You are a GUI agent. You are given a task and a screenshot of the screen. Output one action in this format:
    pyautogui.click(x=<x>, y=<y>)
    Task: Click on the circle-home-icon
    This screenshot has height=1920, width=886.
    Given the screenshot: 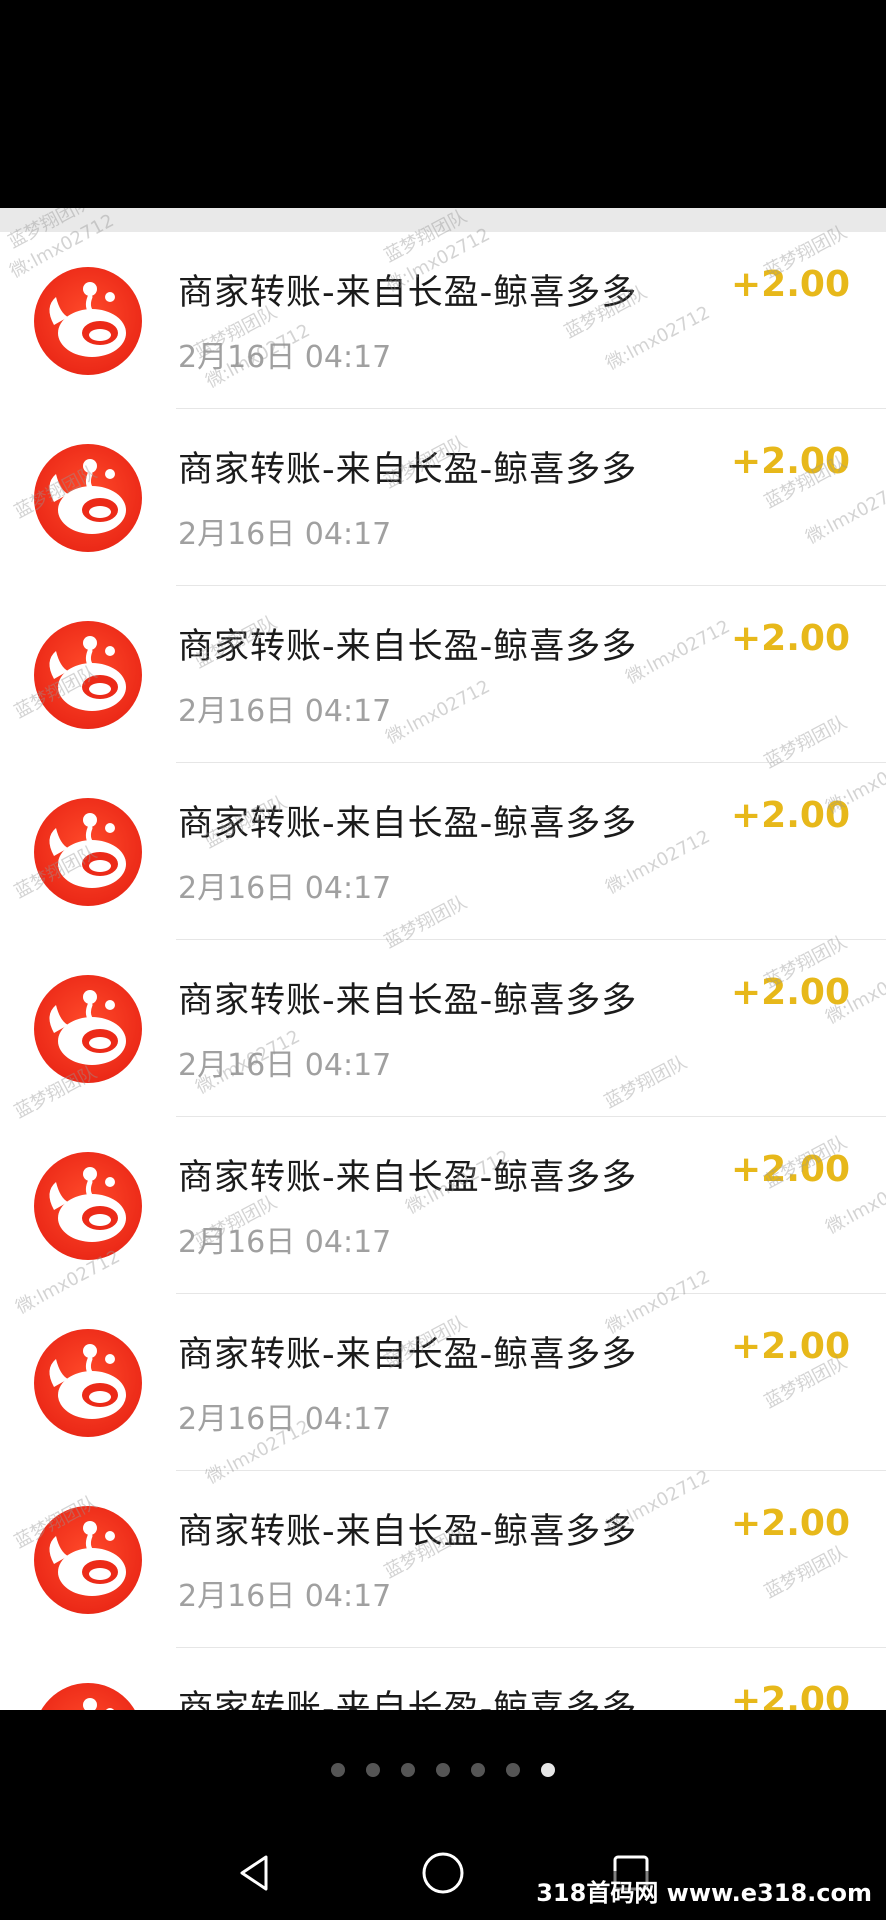 What is the action you would take?
    pyautogui.click(x=443, y=1873)
    